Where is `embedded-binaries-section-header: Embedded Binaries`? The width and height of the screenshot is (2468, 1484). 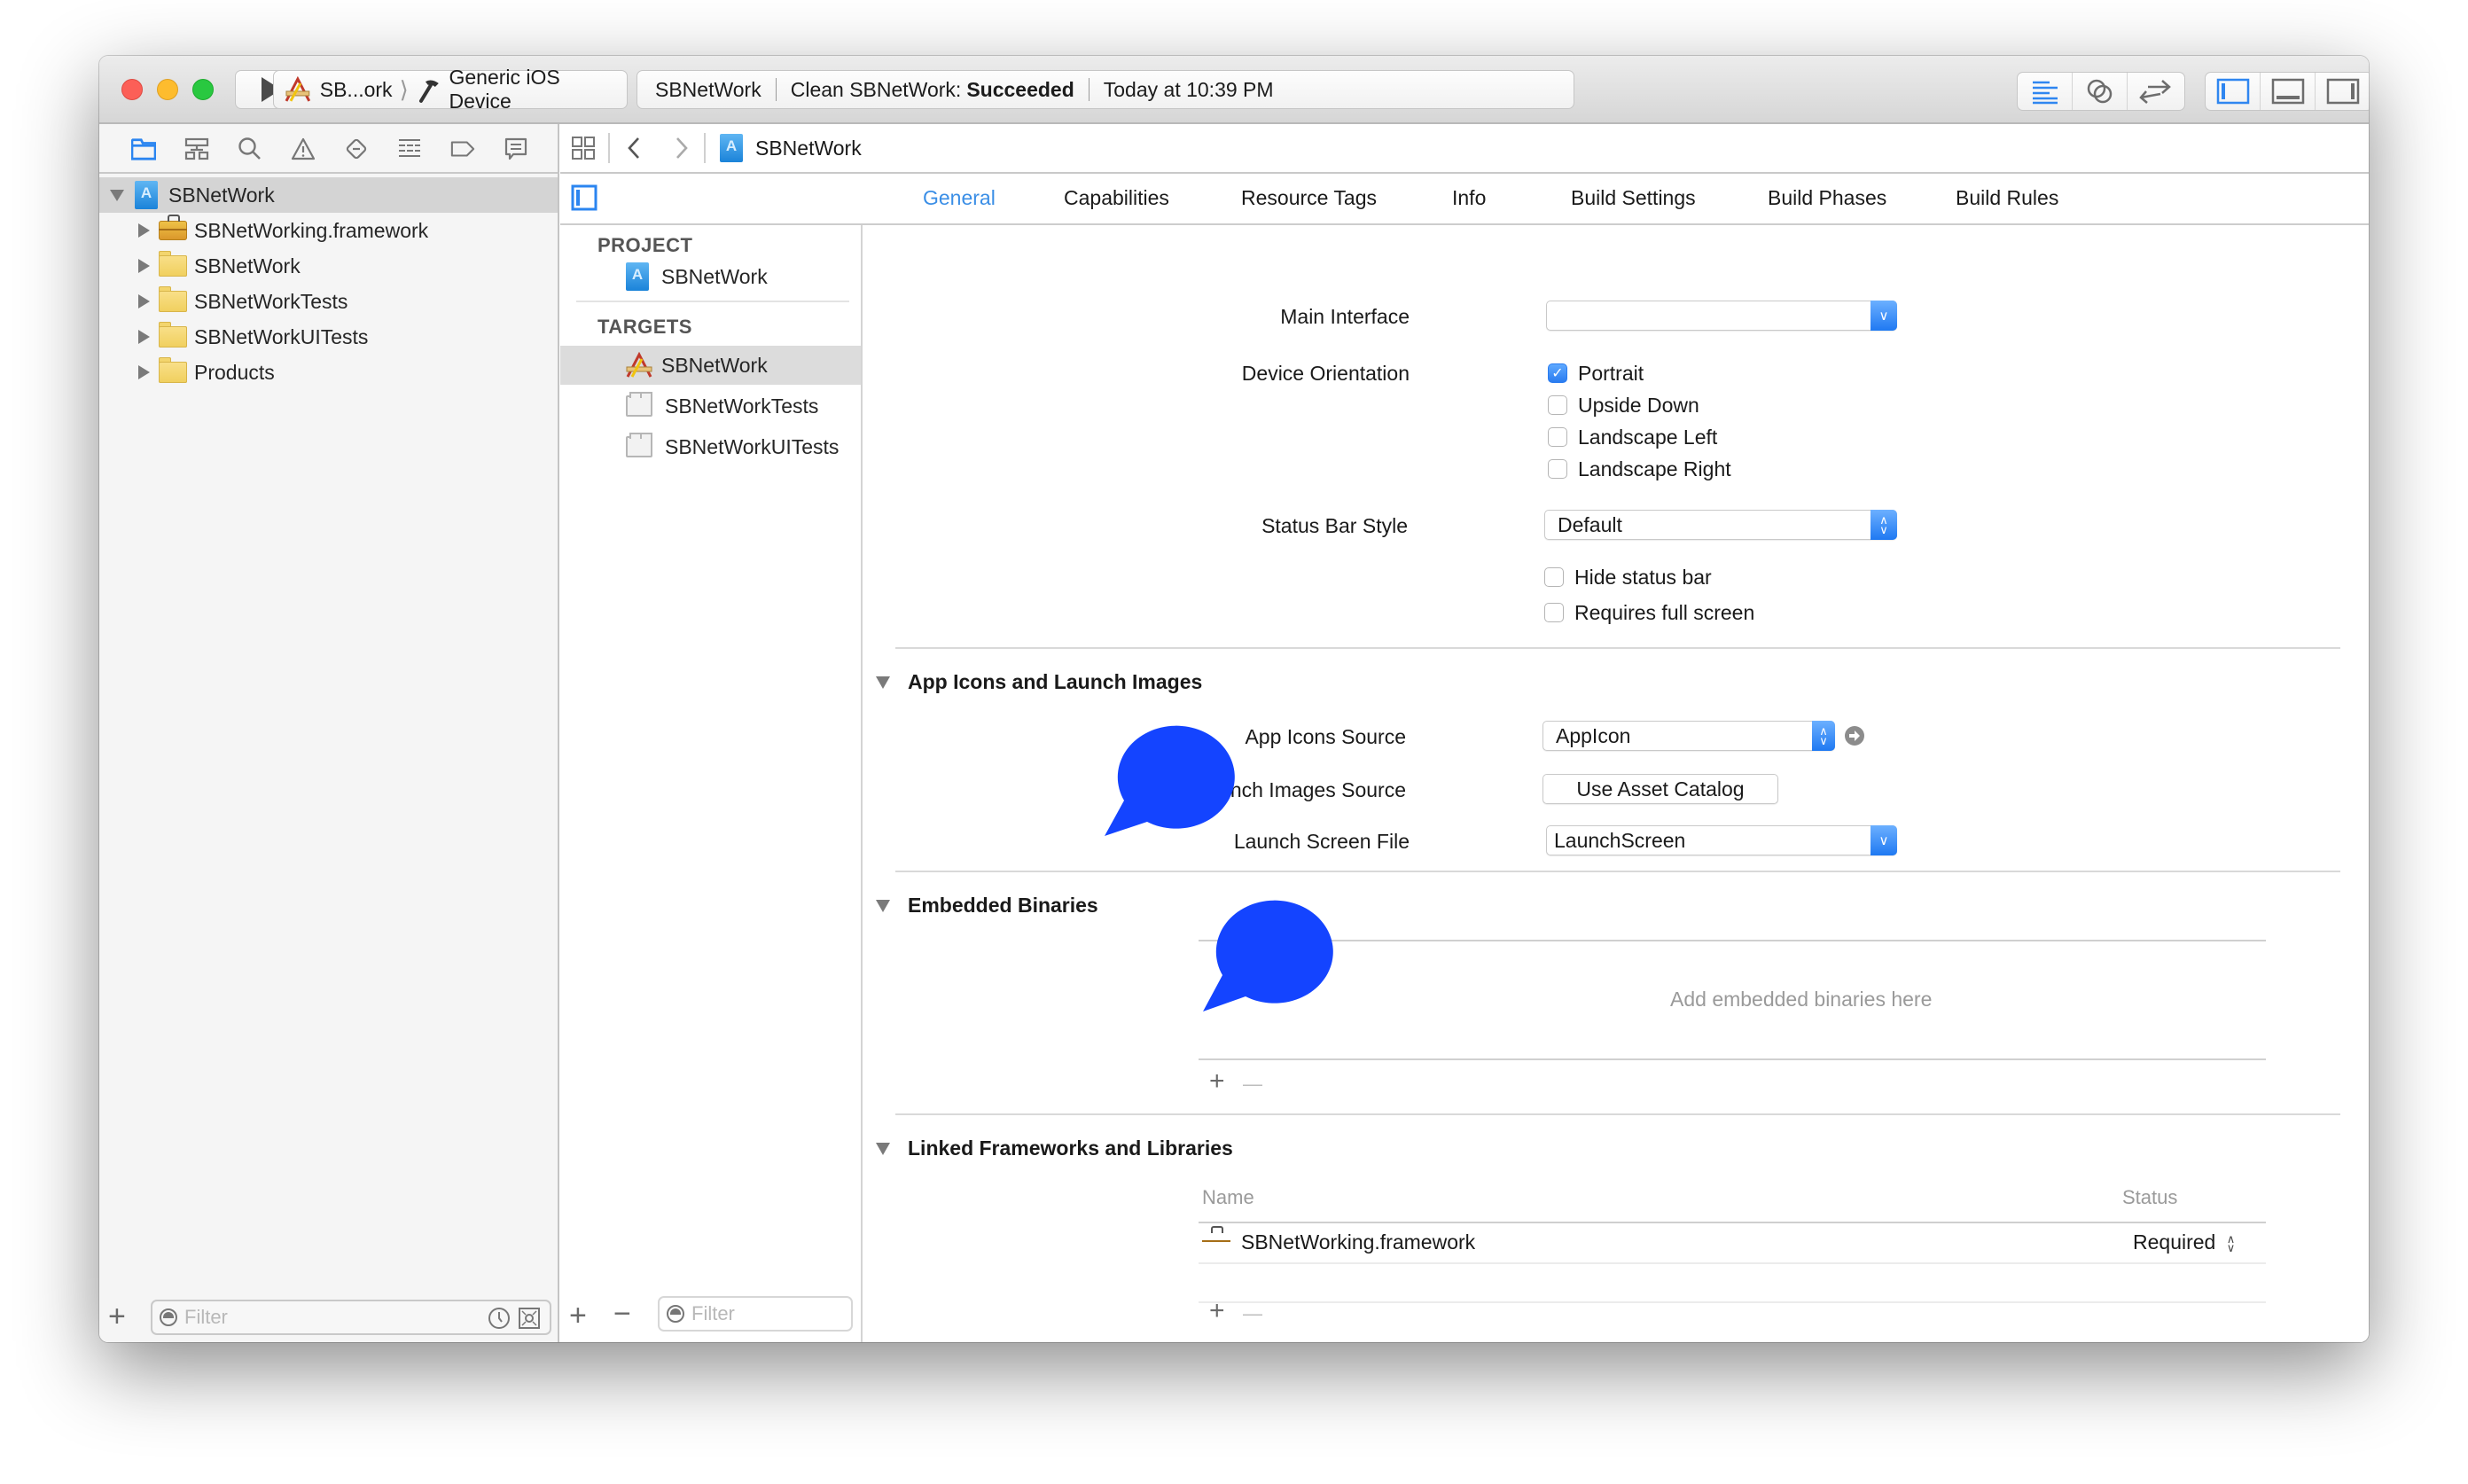
embedded-binaries-section-header: Embedded Binaries is located at coordinates (987, 906).